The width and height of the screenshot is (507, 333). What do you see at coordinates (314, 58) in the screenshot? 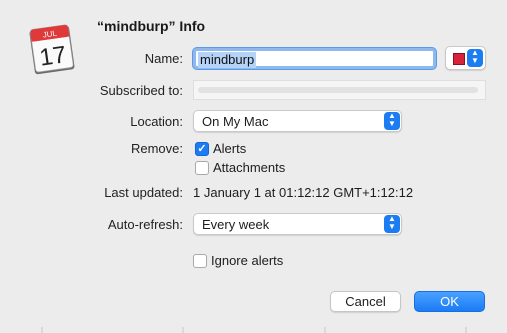
I see `name-field: mindburp` at bounding box center [314, 58].